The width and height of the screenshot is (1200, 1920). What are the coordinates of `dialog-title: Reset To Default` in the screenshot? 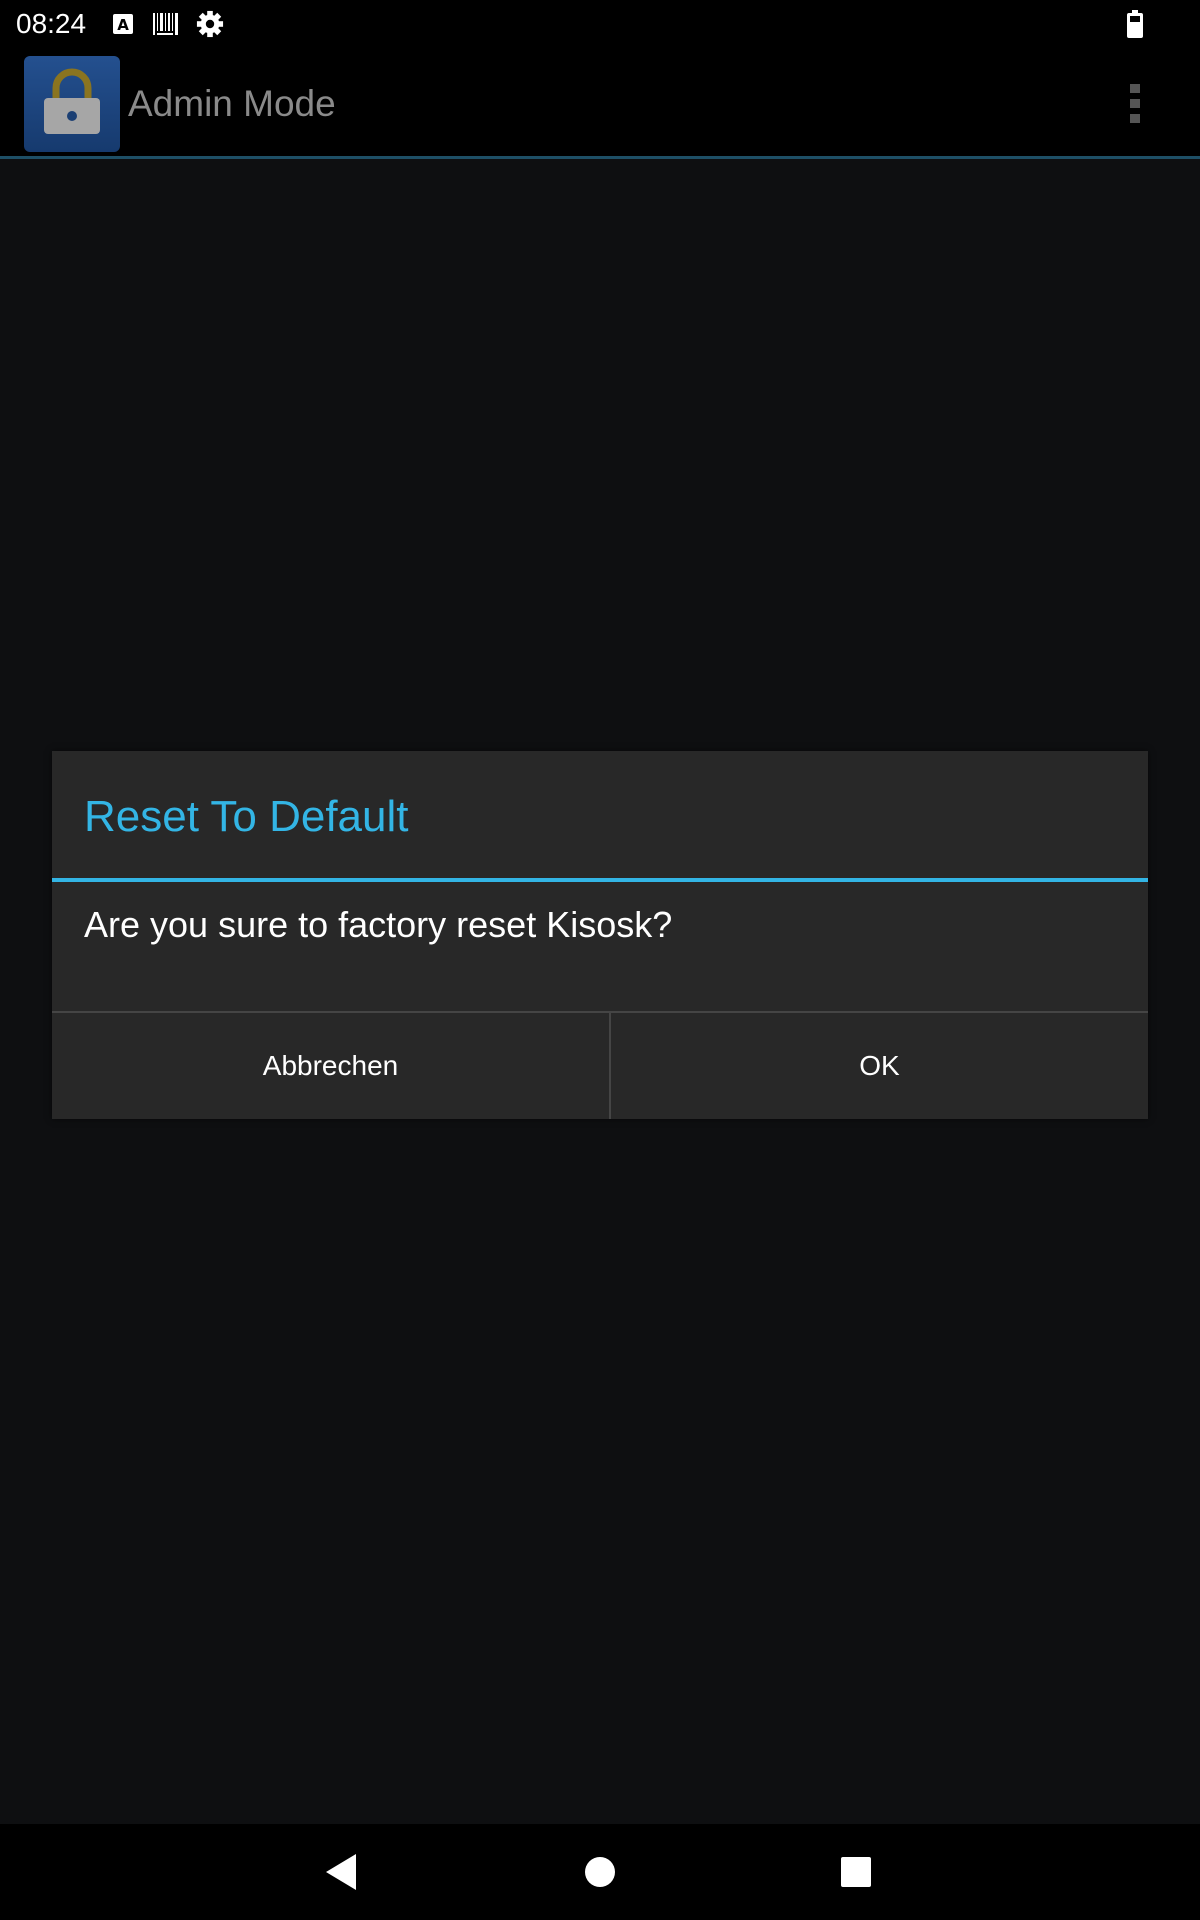 It's located at (246, 816).